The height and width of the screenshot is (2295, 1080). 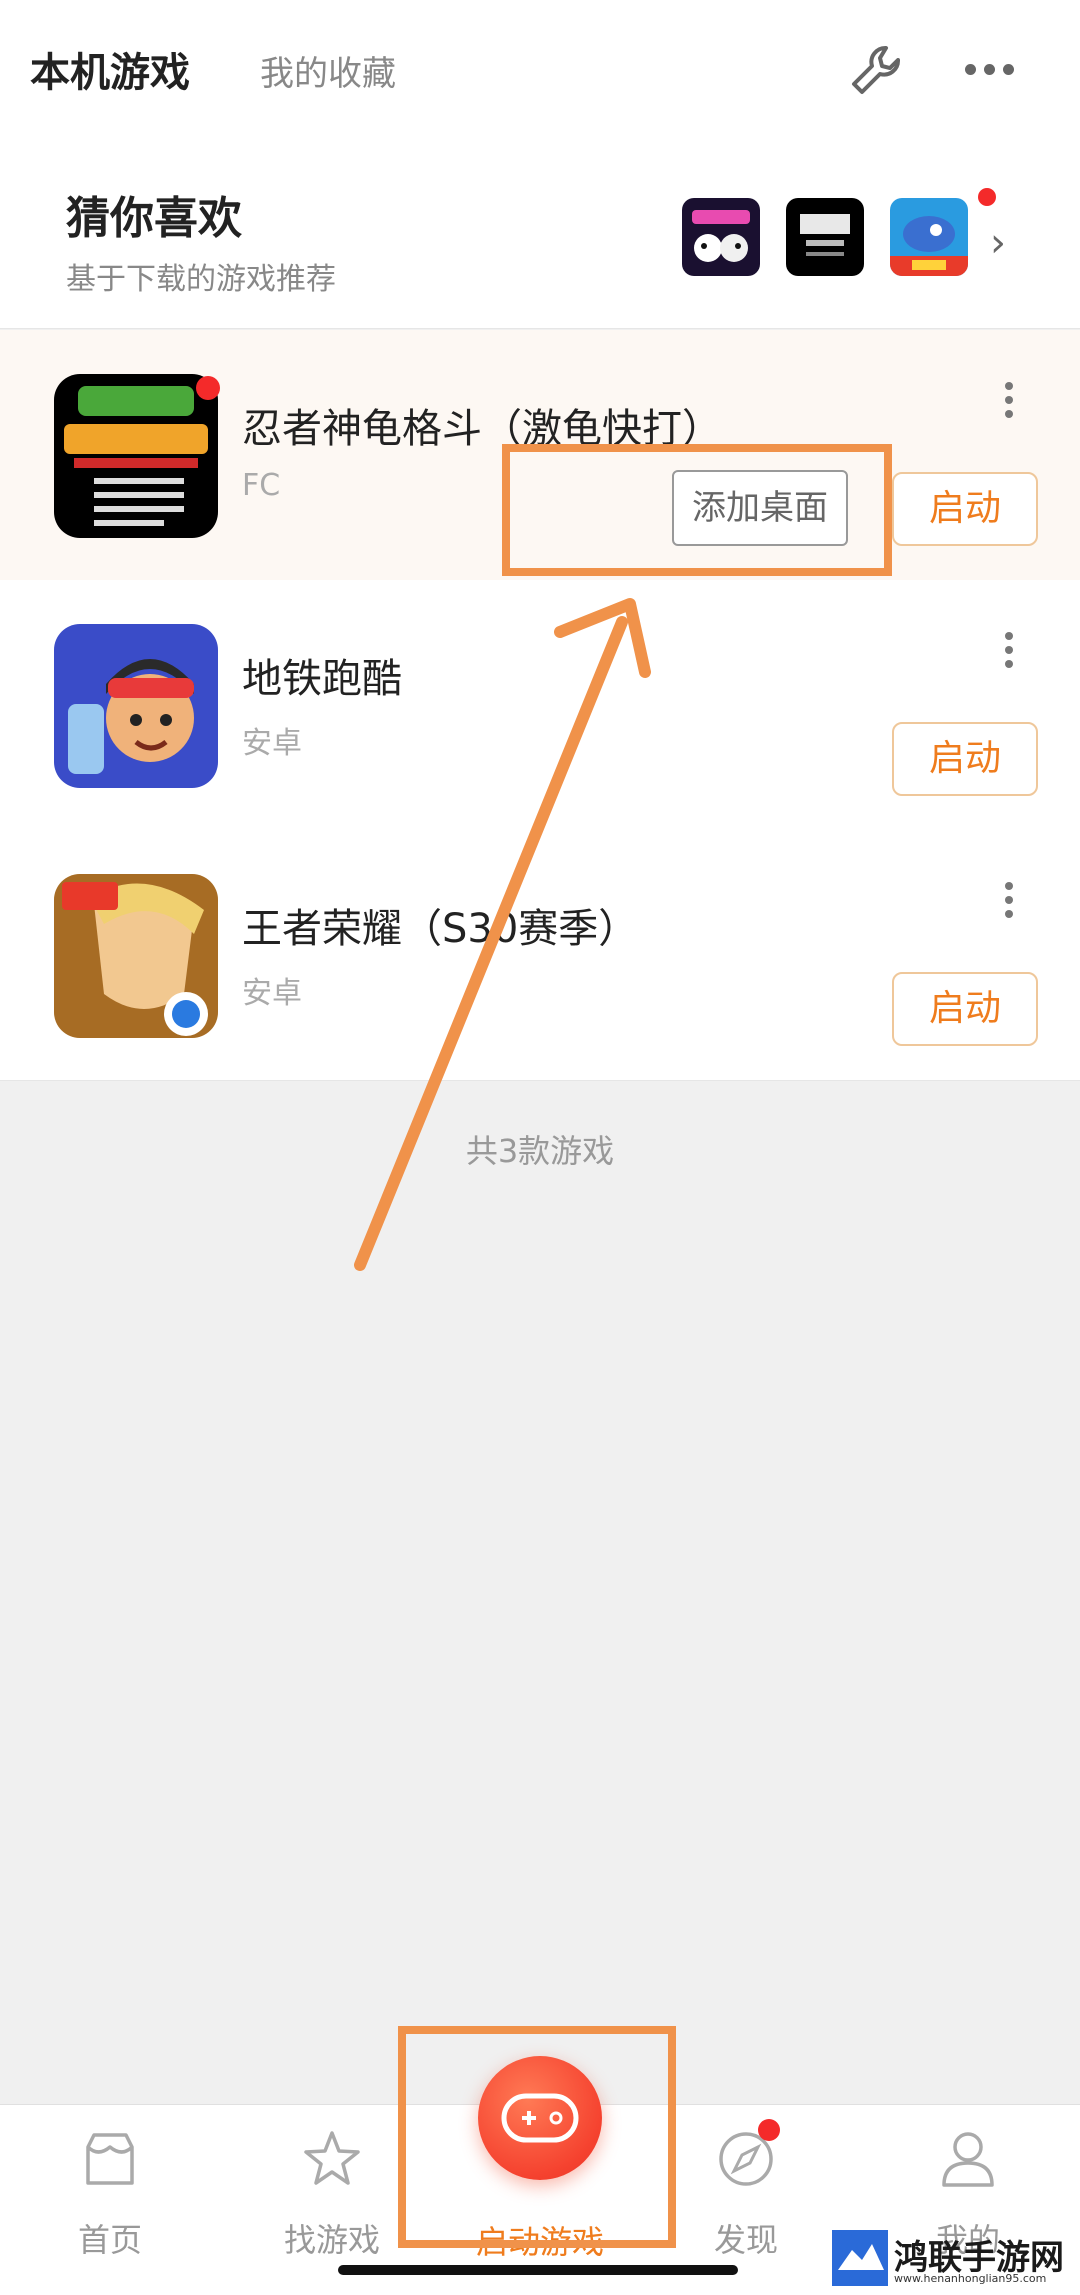 What do you see at coordinates (970, 2278) in the screenshot?
I see `watermark-url: www.henanhonglian95.com` at bounding box center [970, 2278].